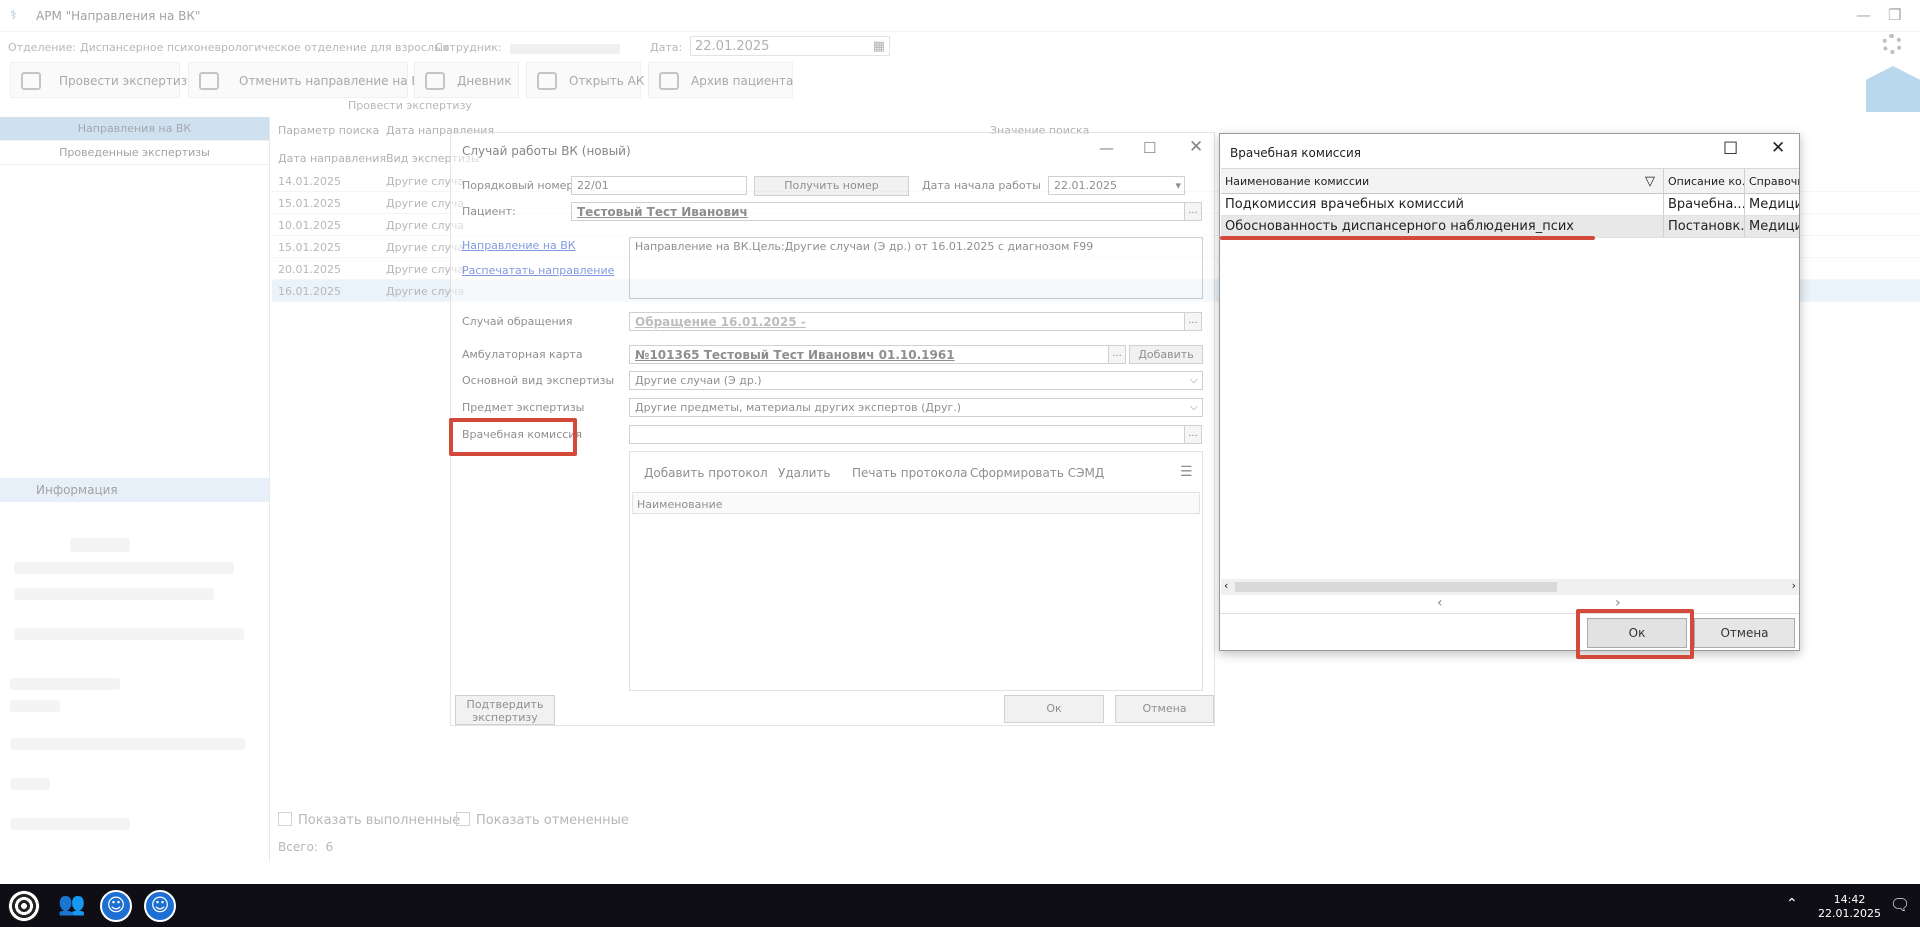 The image size is (1920, 927). What do you see at coordinates (659, 185) in the screenshot?
I see `seq-input: 22/01` at bounding box center [659, 185].